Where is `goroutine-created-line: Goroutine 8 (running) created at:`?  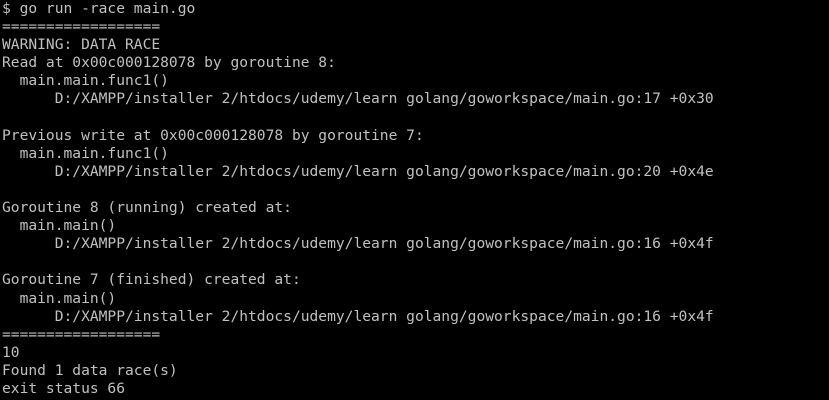 goroutine-created-line: Goroutine 8 (running) created at: is located at coordinates (147, 208).